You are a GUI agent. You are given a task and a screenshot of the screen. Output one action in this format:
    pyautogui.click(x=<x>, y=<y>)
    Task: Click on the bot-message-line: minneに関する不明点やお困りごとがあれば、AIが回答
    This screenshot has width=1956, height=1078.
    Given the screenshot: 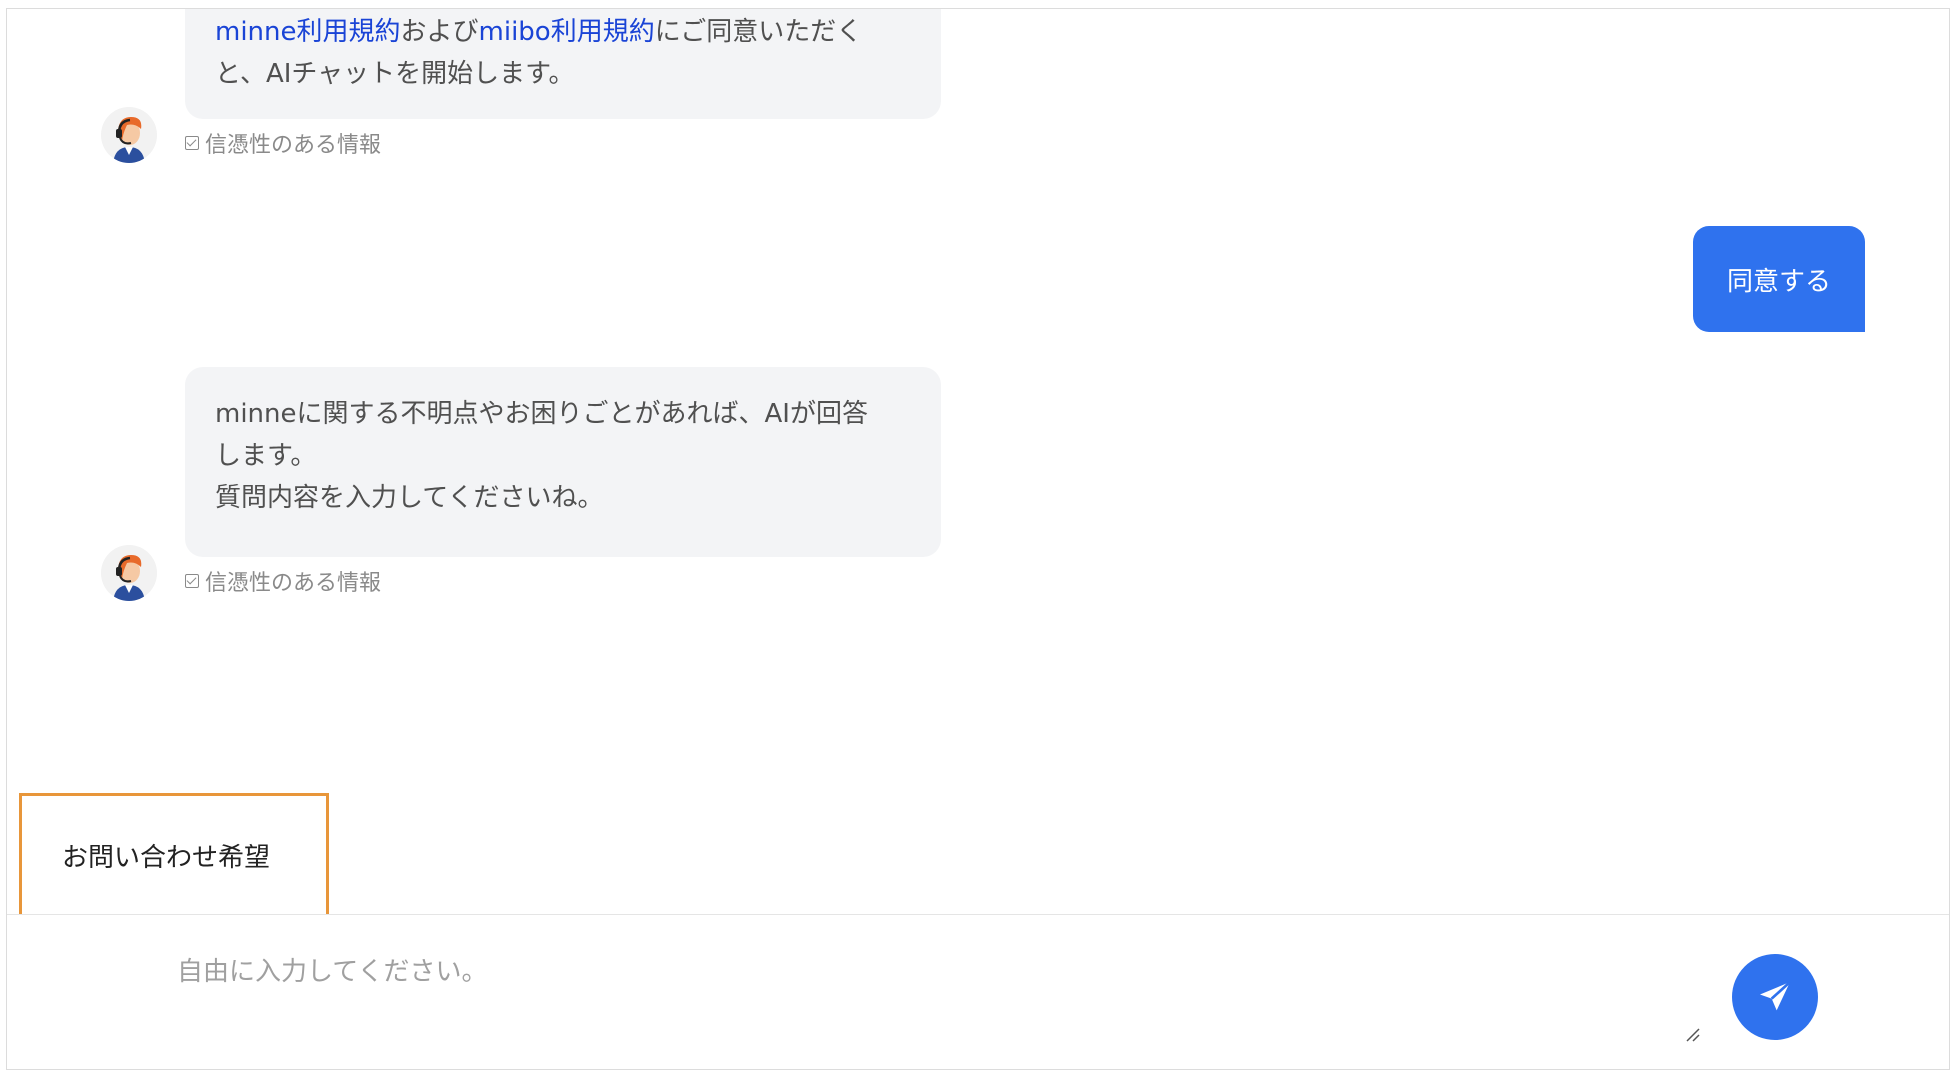 What is the action you would take?
    pyautogui.click(x=541, y=414)
    